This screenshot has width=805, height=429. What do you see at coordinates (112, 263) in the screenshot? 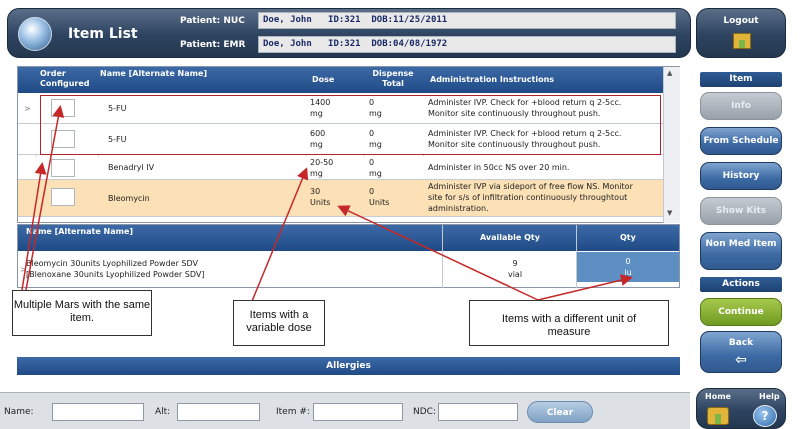
I see `inventory-item-name: Bleomycin 30units Lyophilized Powder SDV` at bounding box center [112, 263].